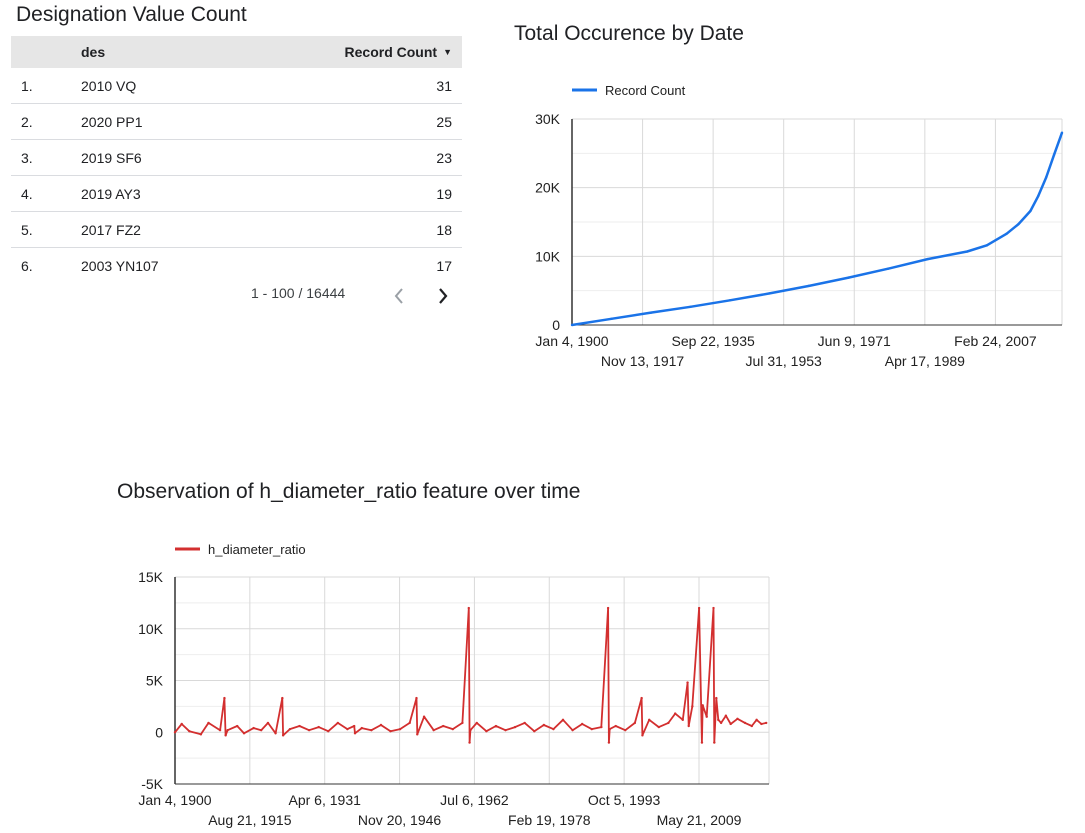 The image size is (1085, 833). I want to click on row-count: 23, so click(361, 157).